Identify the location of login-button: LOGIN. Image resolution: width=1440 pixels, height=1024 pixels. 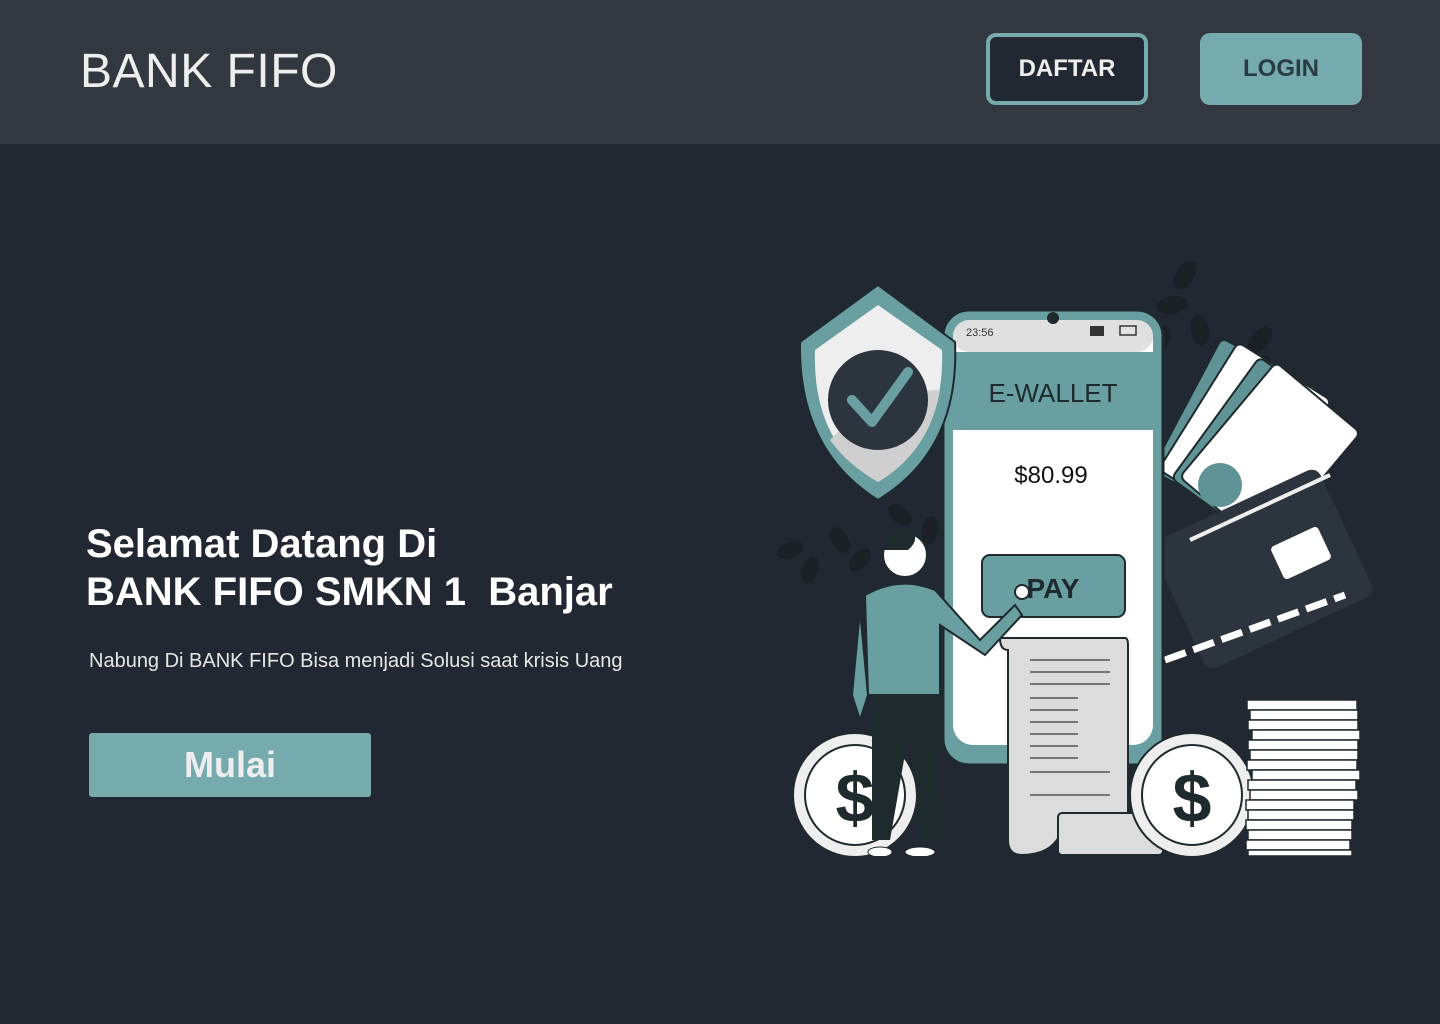
(1281, 69).